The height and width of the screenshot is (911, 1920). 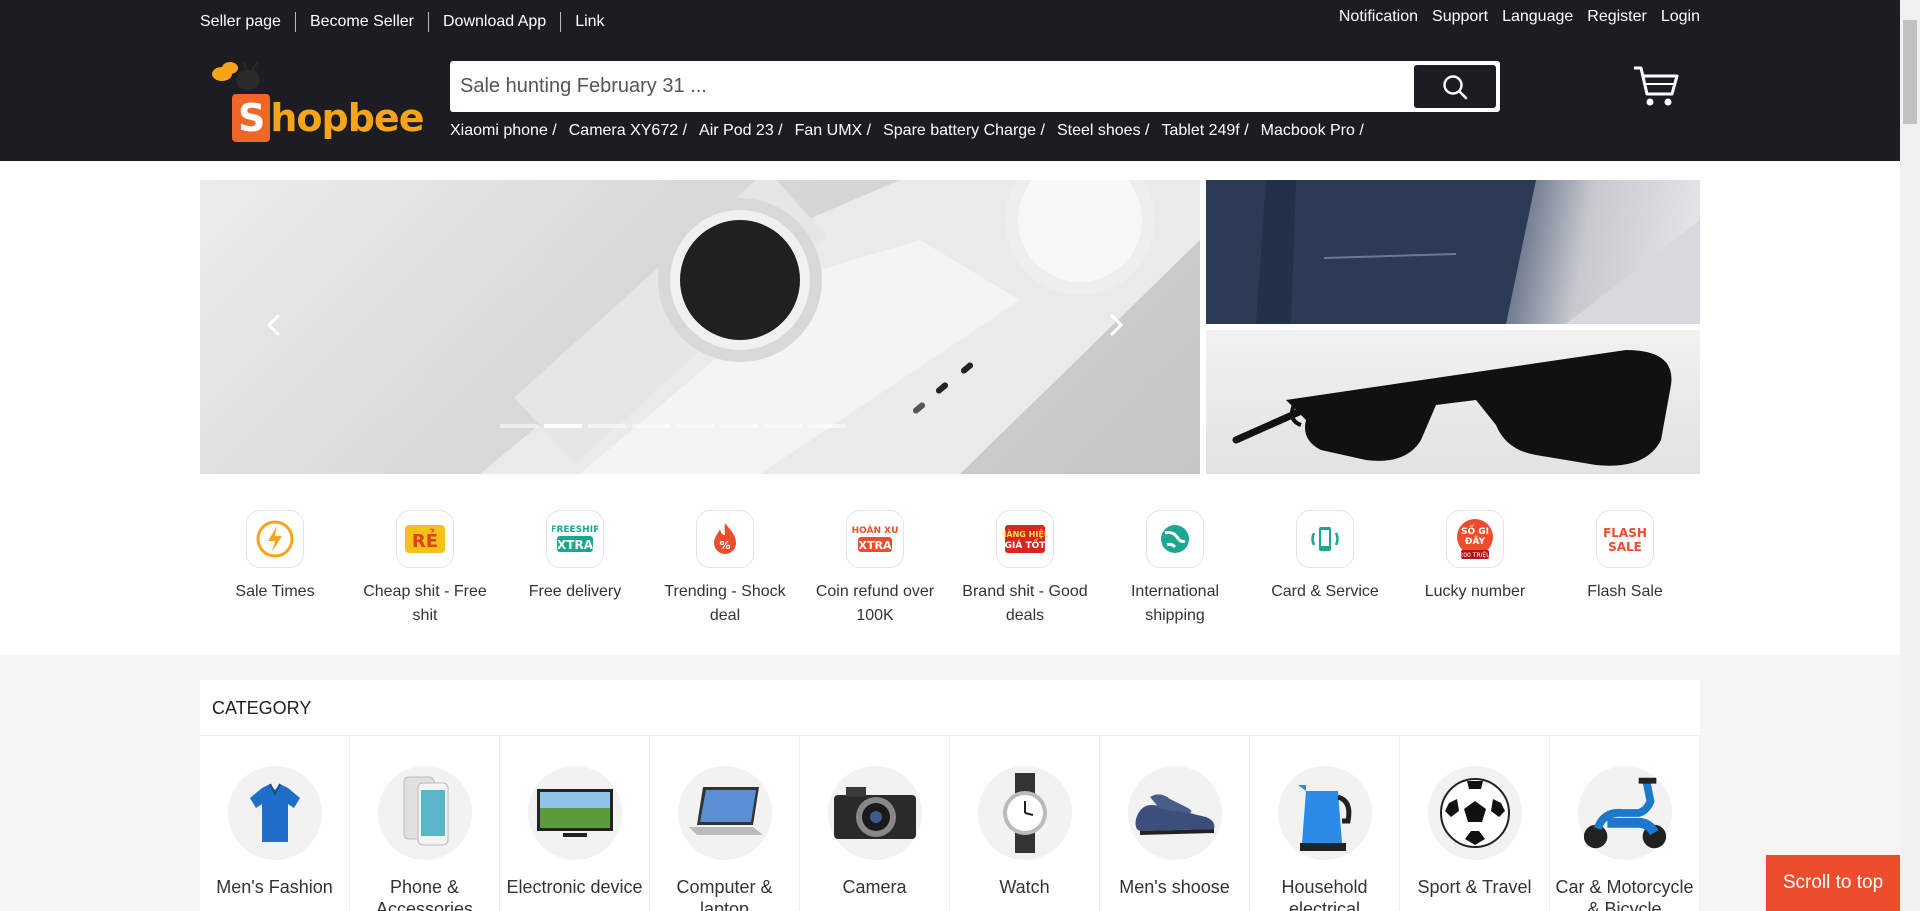 What do you see at coordinates (262, 708) in the screenshot?
I see `category-title: CATEGORY` at bounding box center [262, 708].